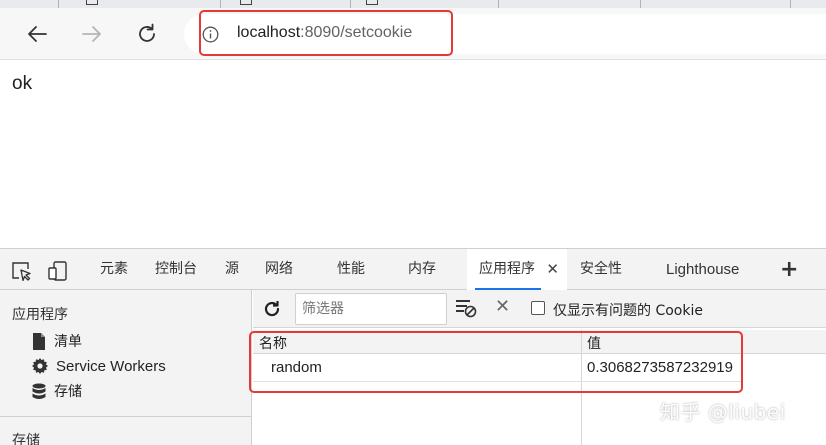 This screenshot has height=445, width=826. I want to click on tab-console: 控制台, so click(176, 269).